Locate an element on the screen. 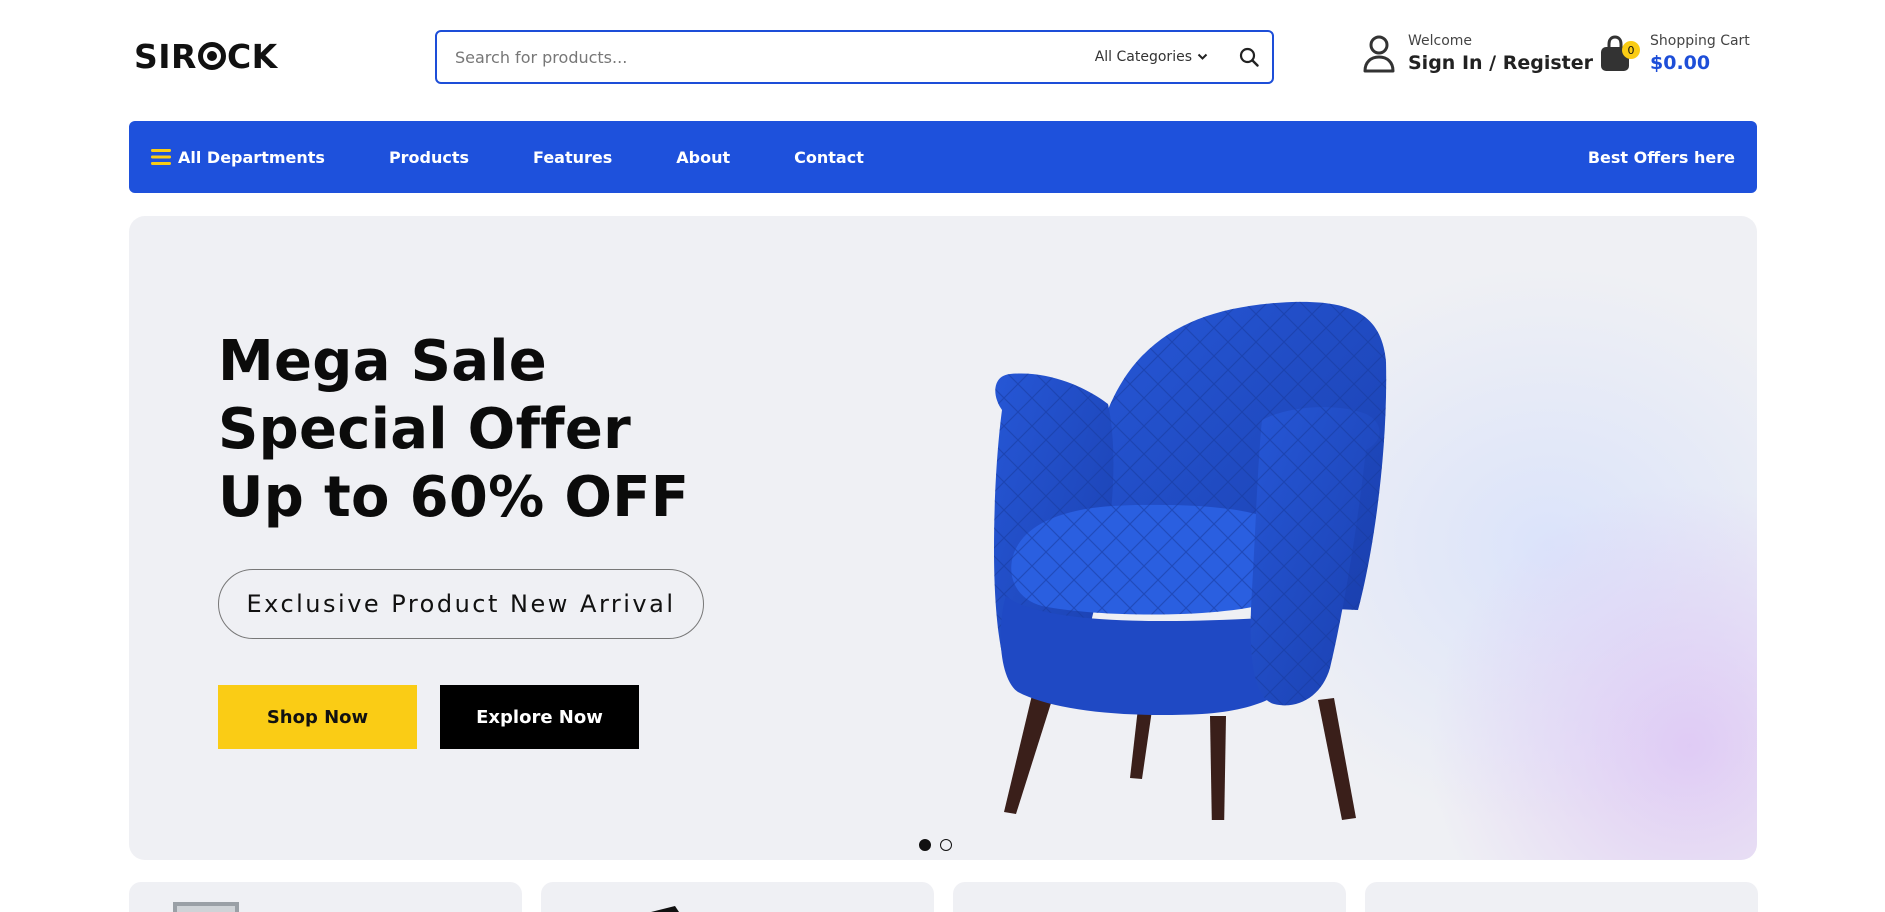 The image size is (1885, 912). nav-link-contact: Contact is located at coordinates (829, 157).